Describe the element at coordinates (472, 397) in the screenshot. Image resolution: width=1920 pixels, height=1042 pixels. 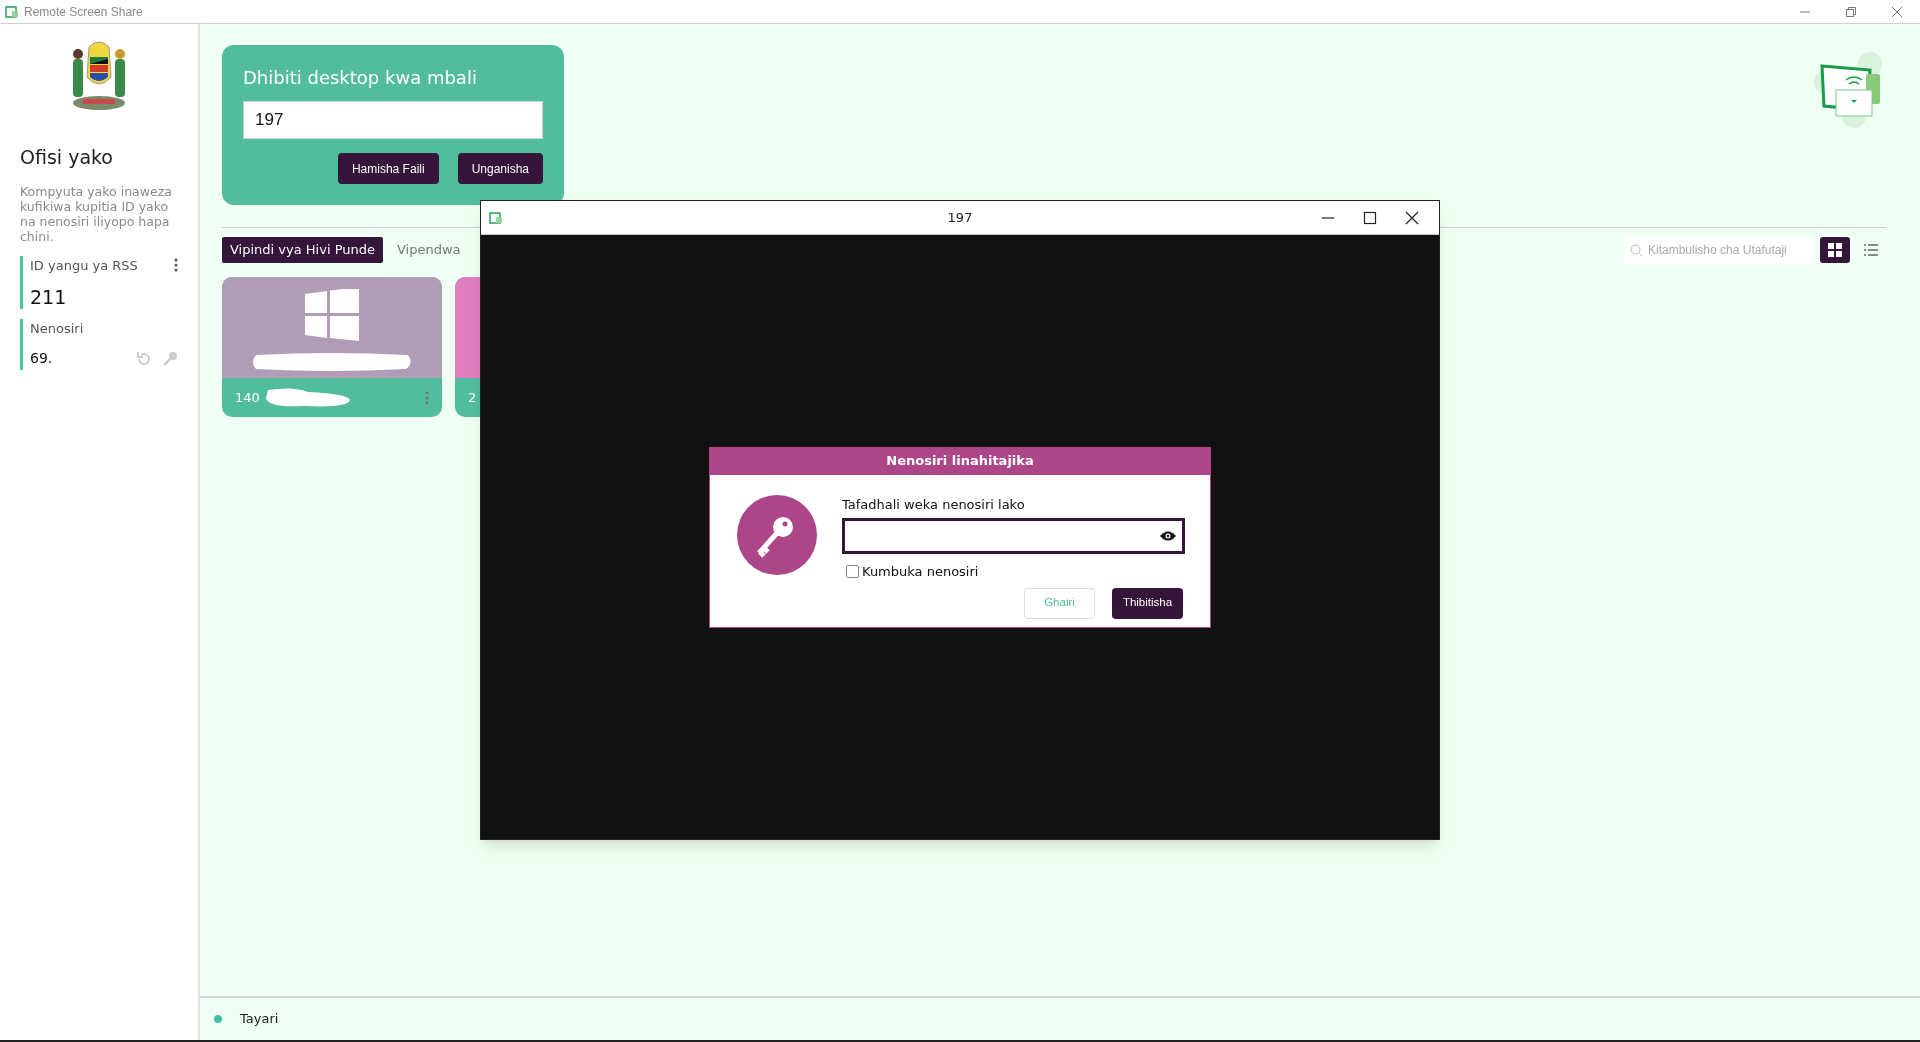
I see `session-id: 2` at that location.